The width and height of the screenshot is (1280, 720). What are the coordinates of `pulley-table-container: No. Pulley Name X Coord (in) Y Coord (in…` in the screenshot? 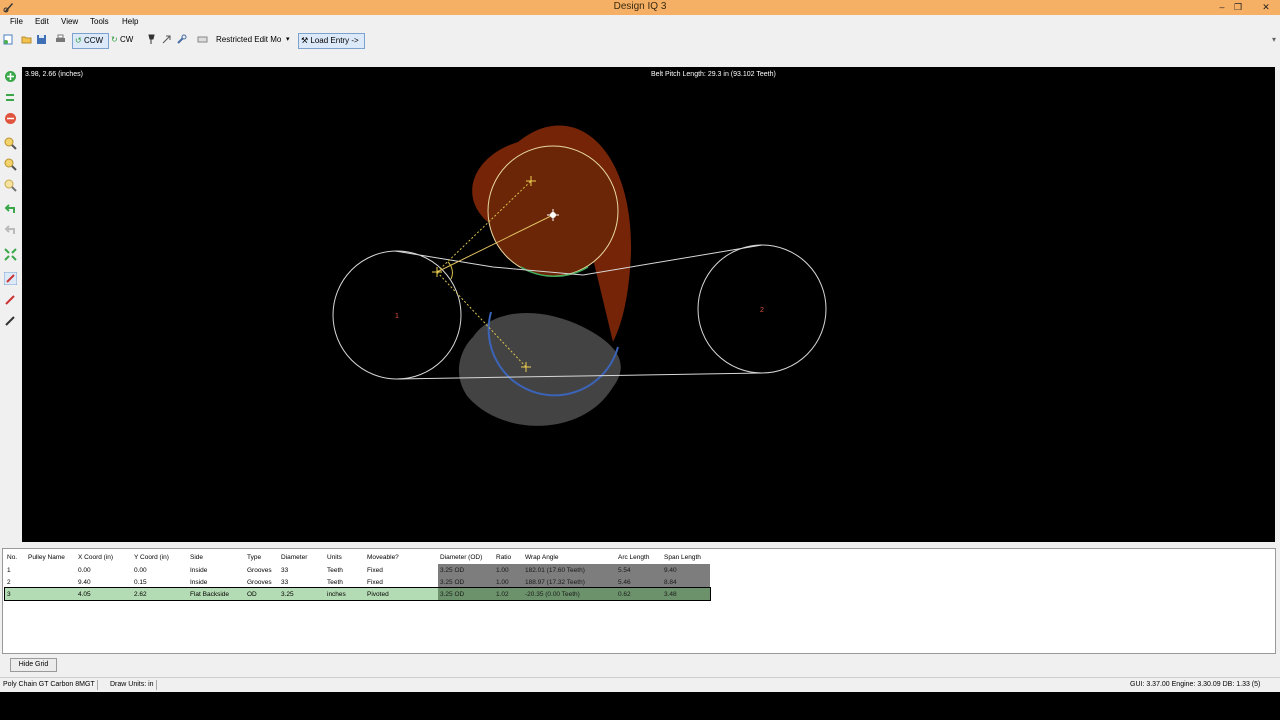 It's located at (639, 601).